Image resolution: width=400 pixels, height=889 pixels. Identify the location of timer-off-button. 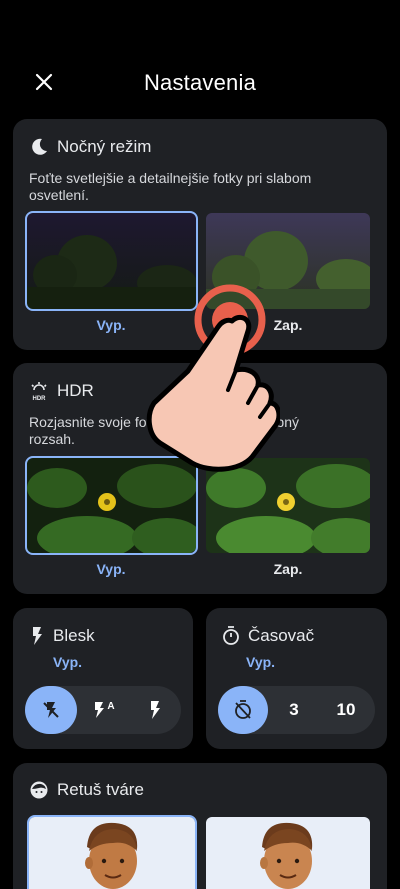
(243, 710).